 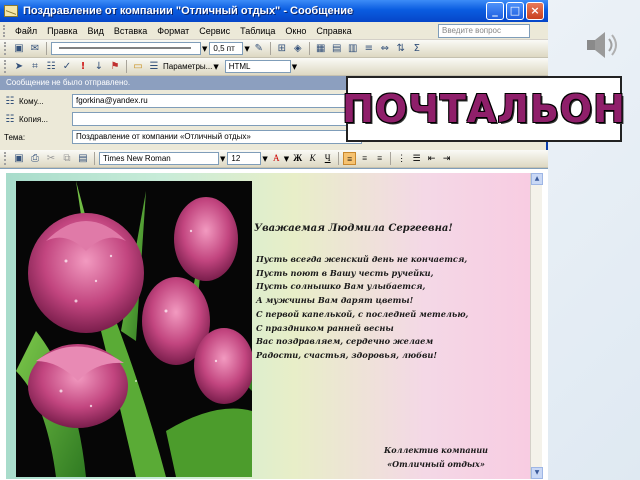 What do you see at coordinates (67, 158) in the screenshot?
I see `copy-icon: ⧉` at bounding box center [67, 158].